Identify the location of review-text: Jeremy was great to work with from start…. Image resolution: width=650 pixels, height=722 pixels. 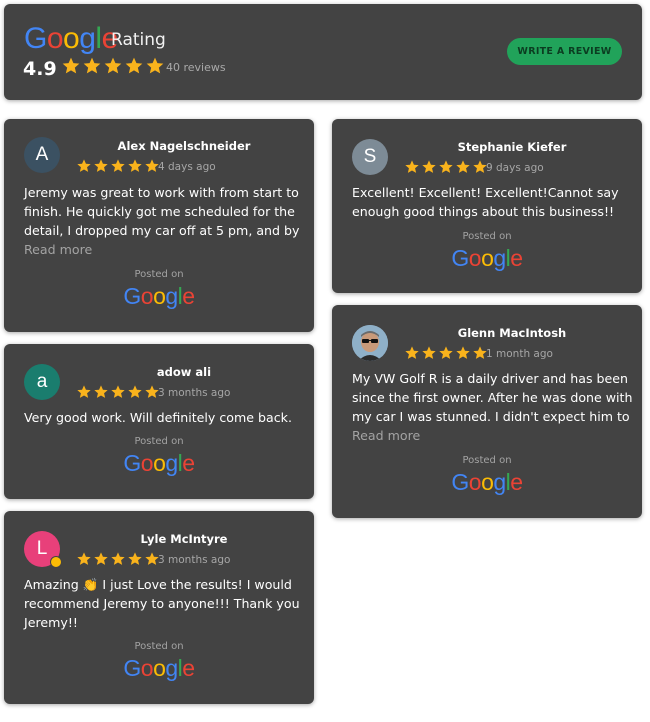
(162, 211).